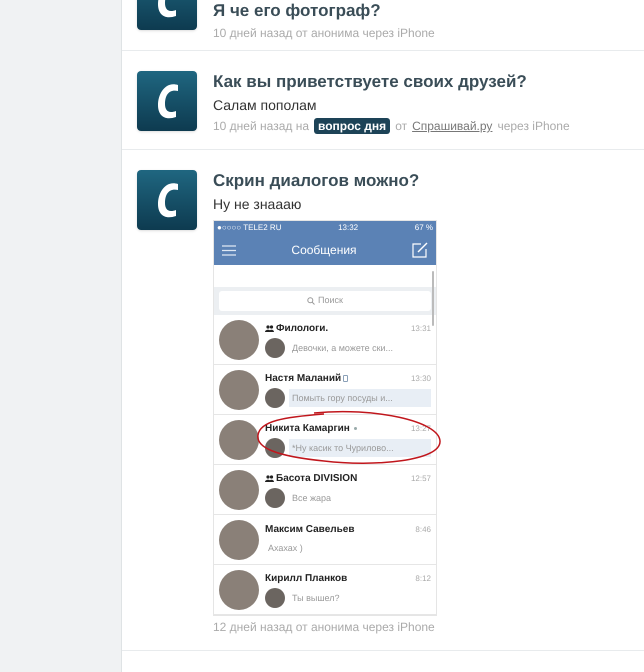 This screenshot has width=644, height=672. What do you see at coordinates (249, 228) in the screenshot?
I see `carrier-text: ●○○○○ TELE2 RU` at bounding box center [249, 228].